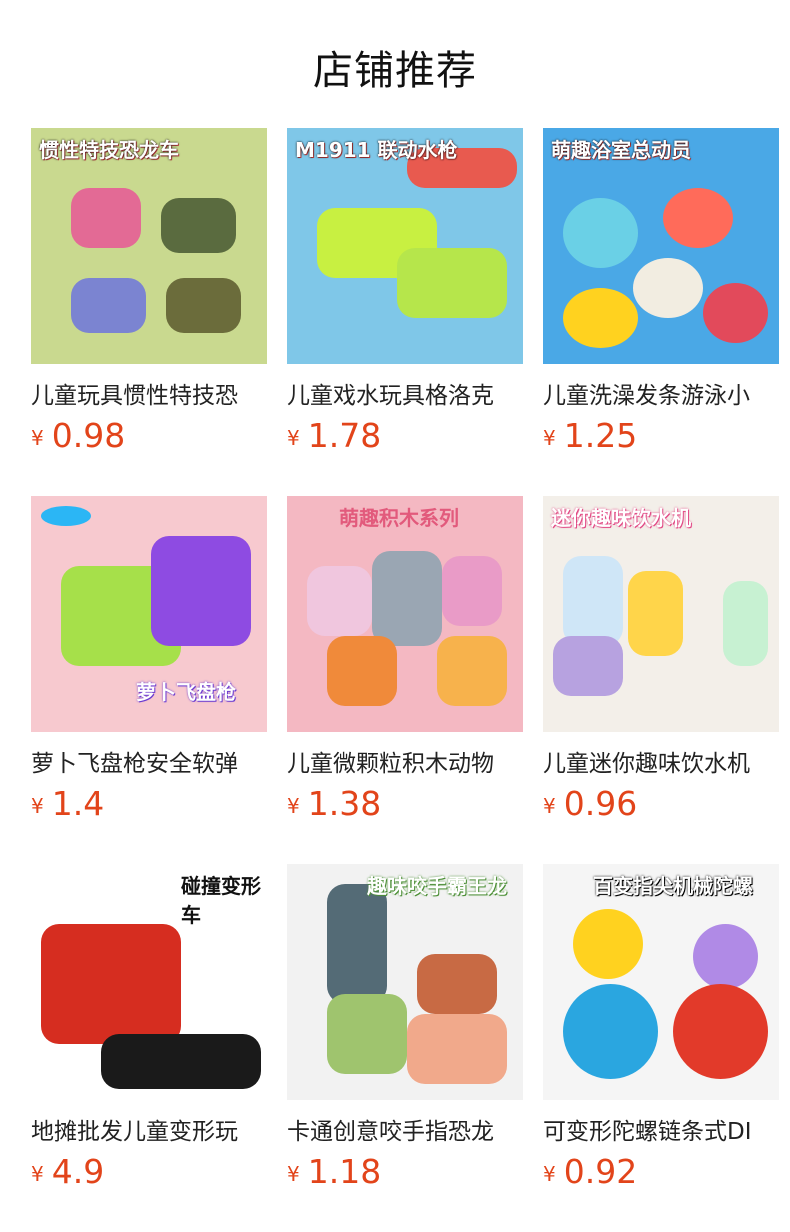  I want to click on price-value: 1.4, so click(78, 803).